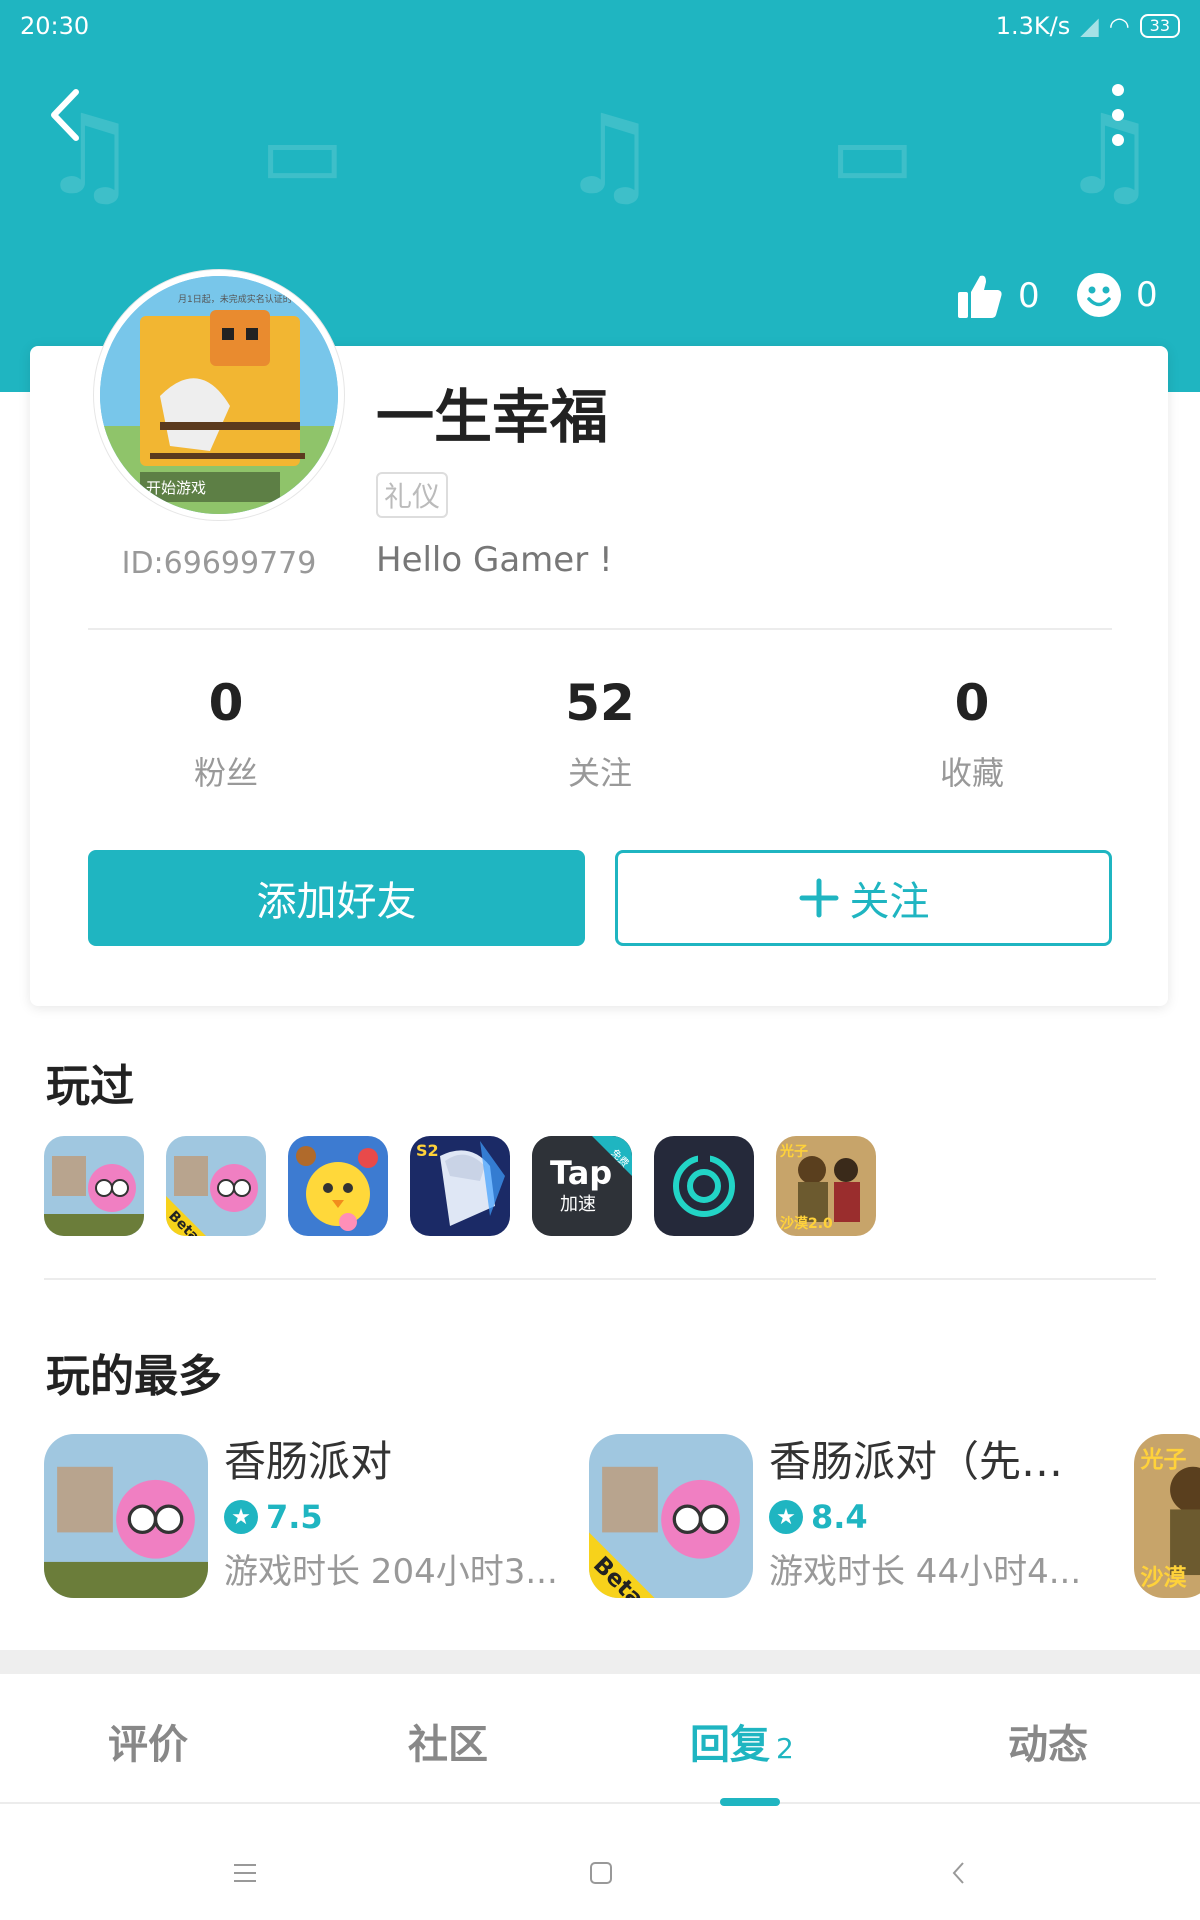  I want to click on wifi-icon: ◠, so click(1119, 26).